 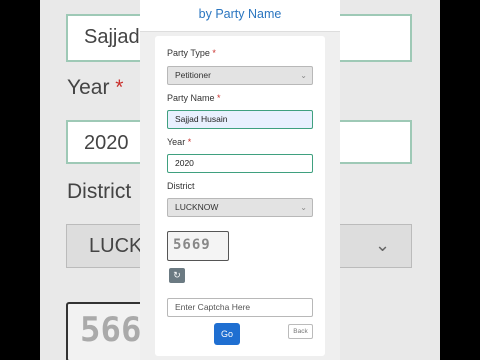 I want to click on bg-district-field-right: ⌄, so click(x=376, y=246).